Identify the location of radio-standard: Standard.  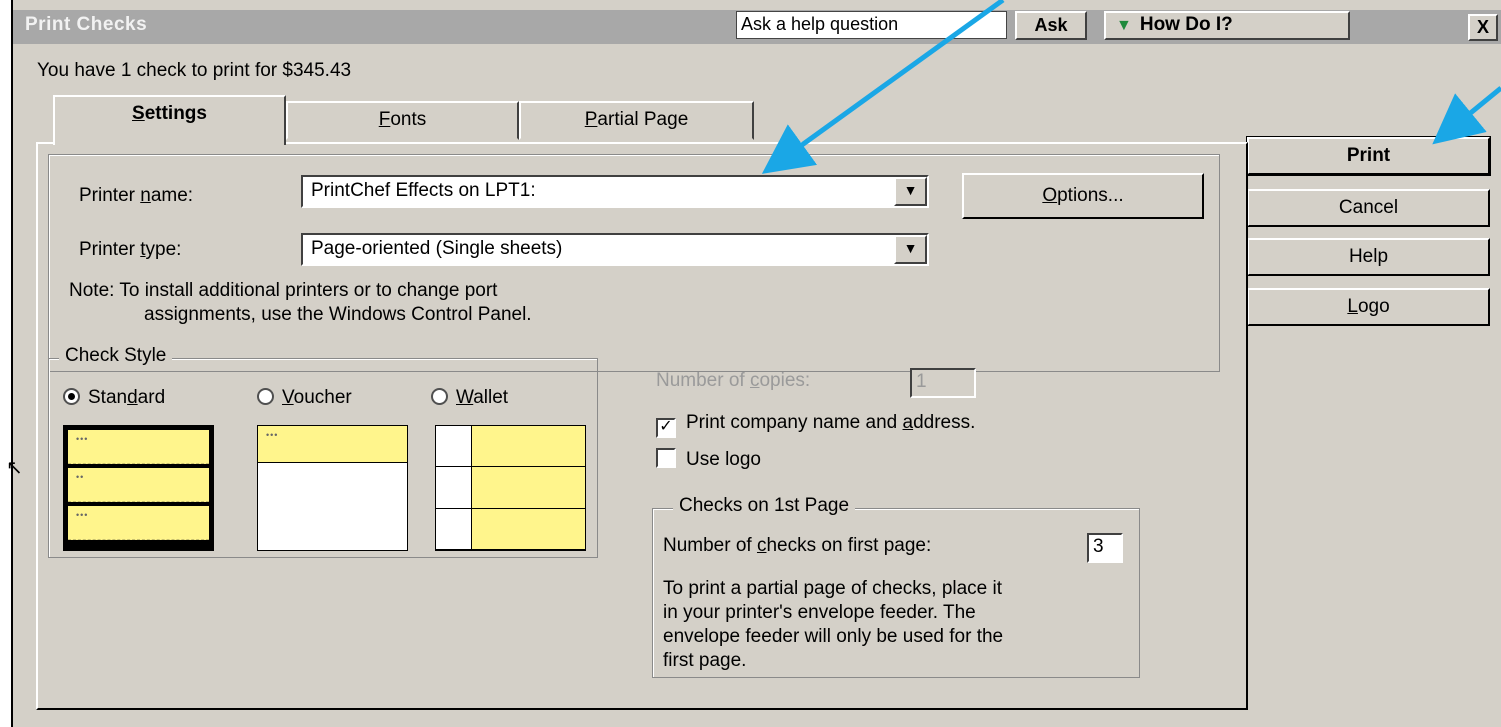
(114, 398).